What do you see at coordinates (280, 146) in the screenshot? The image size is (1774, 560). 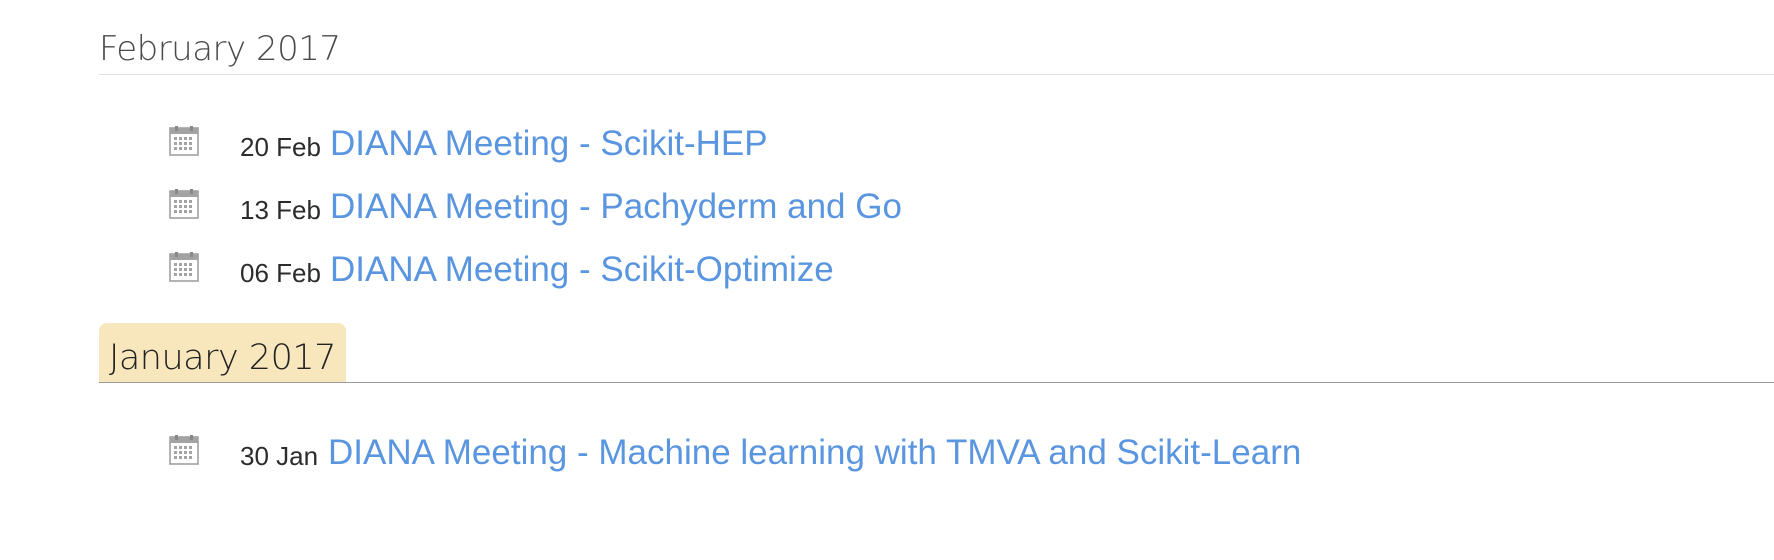 I see `event-date: 20 Feb` at bounding box center [280, 146].